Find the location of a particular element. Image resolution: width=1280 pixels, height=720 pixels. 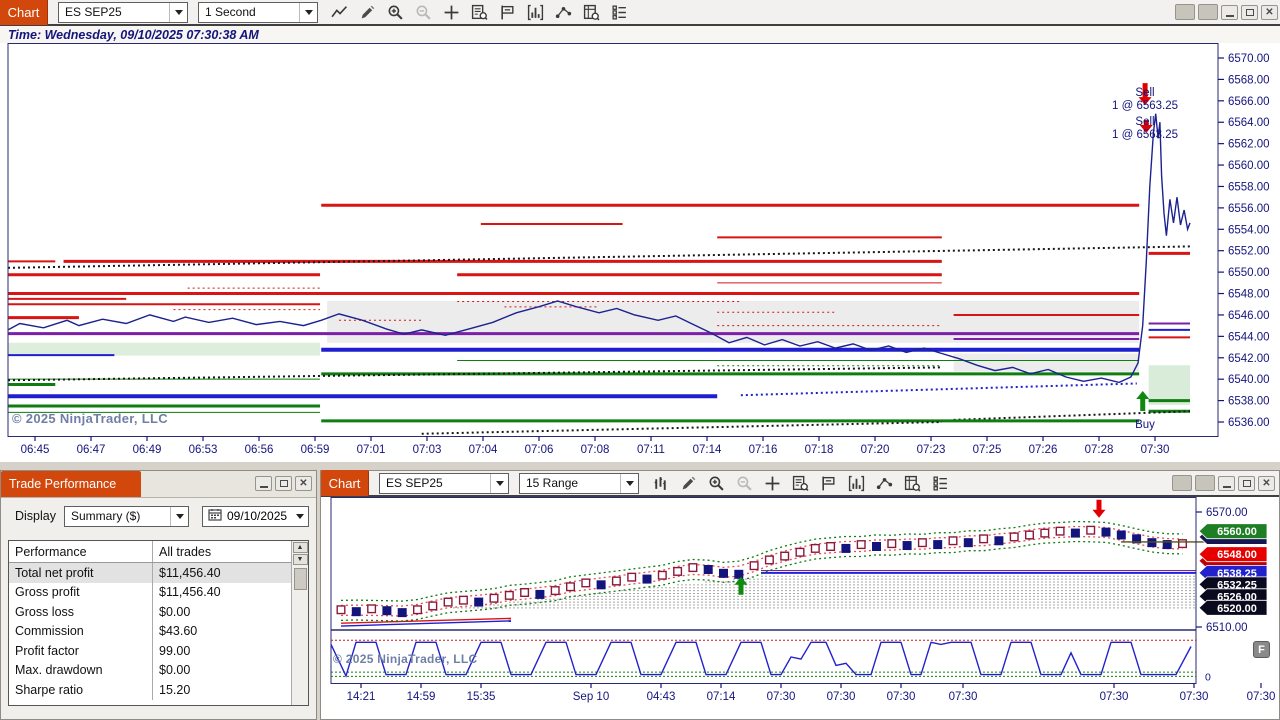

bottom-chart-toolbar: Chart ES SEP25 15 Range ✕ is located at coordinates (800, 483).